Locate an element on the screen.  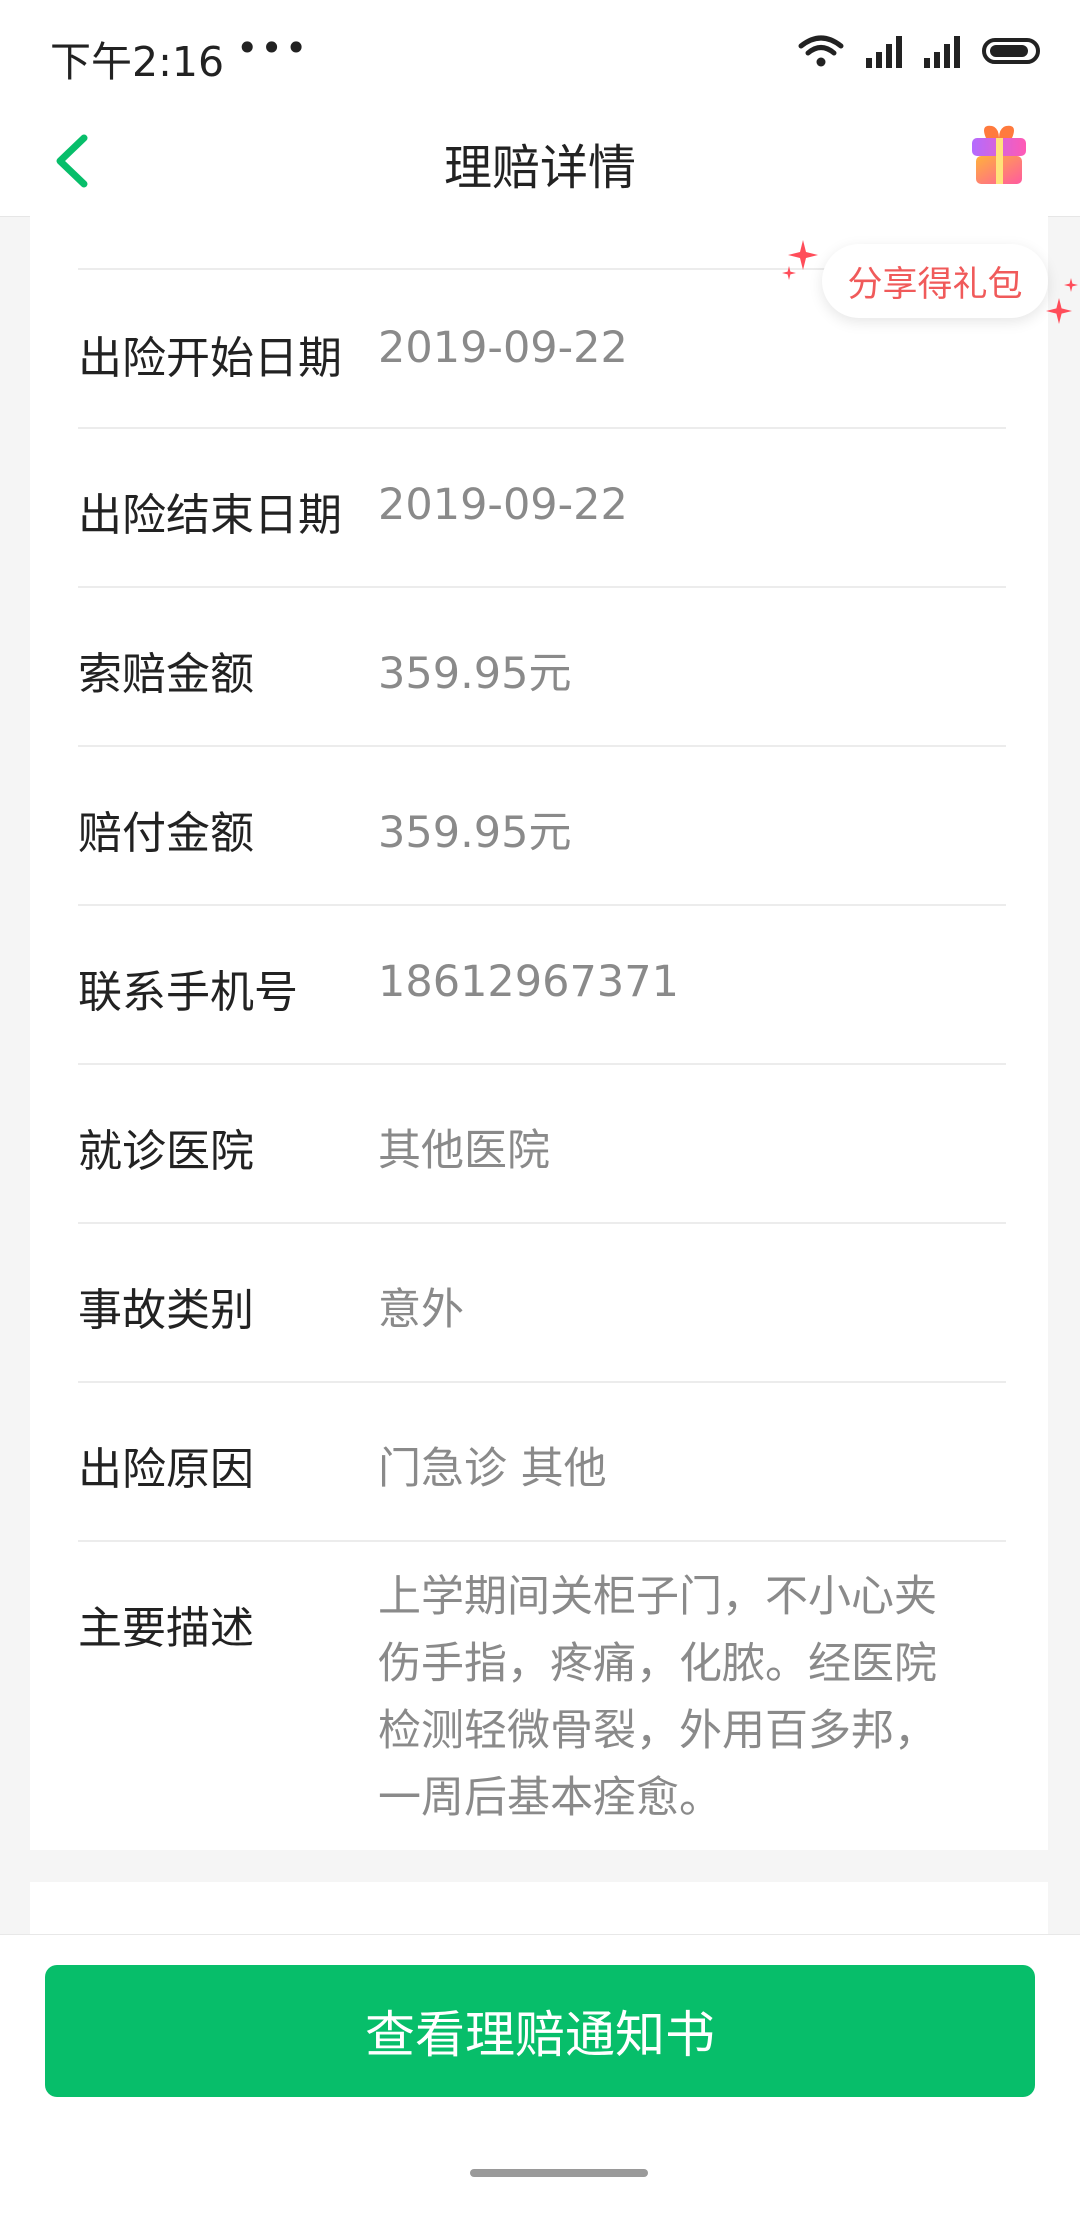
detail-row-paid-amount: 赔付金额 359.95元 is located at coordinates (542, 826).